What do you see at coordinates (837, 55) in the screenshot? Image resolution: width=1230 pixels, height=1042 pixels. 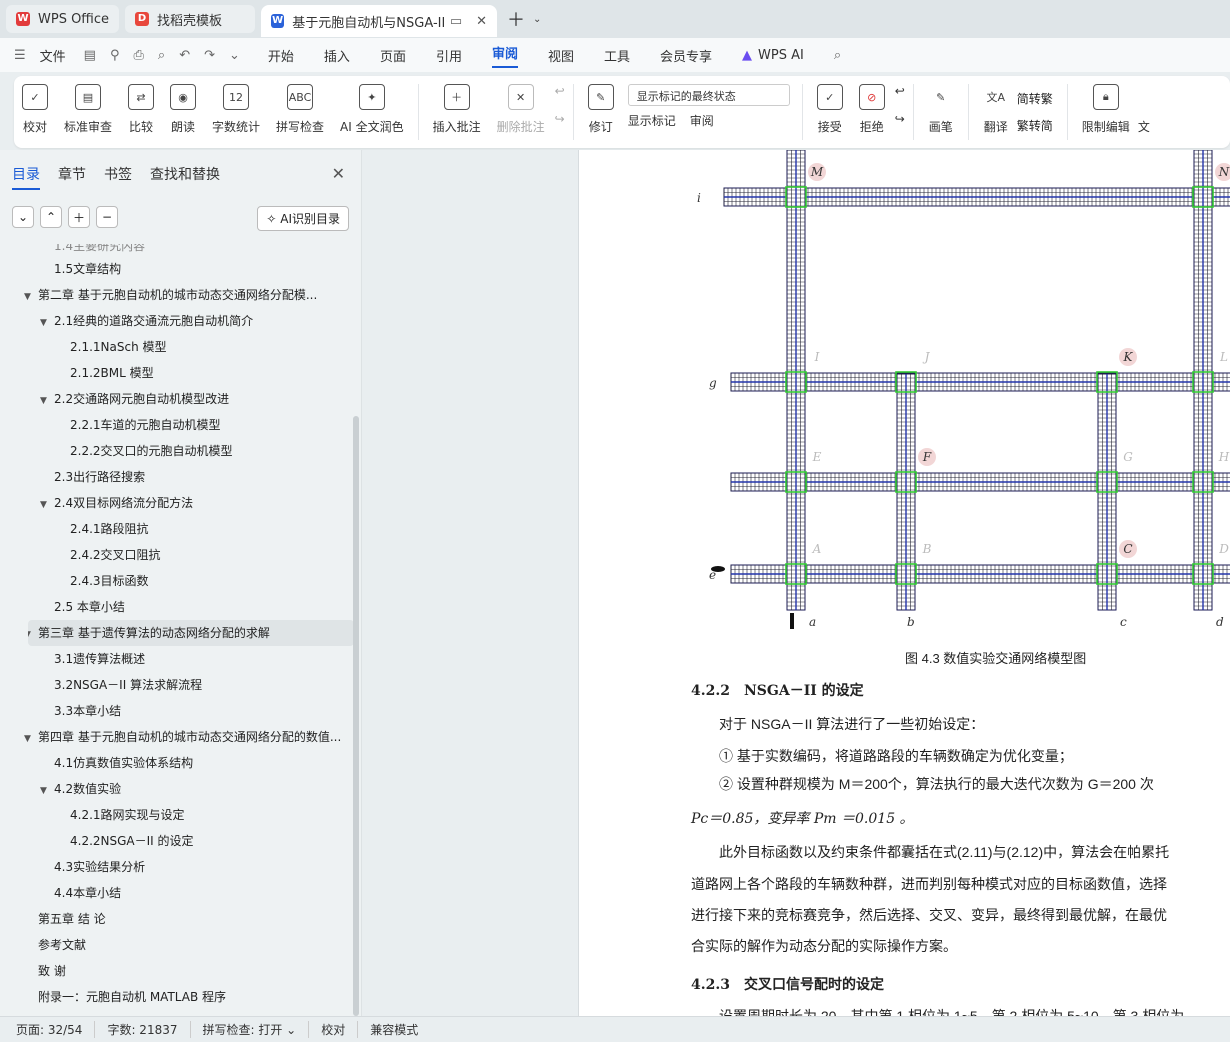 I see `search-icon: ⌕` at bounding box center [837, 55].